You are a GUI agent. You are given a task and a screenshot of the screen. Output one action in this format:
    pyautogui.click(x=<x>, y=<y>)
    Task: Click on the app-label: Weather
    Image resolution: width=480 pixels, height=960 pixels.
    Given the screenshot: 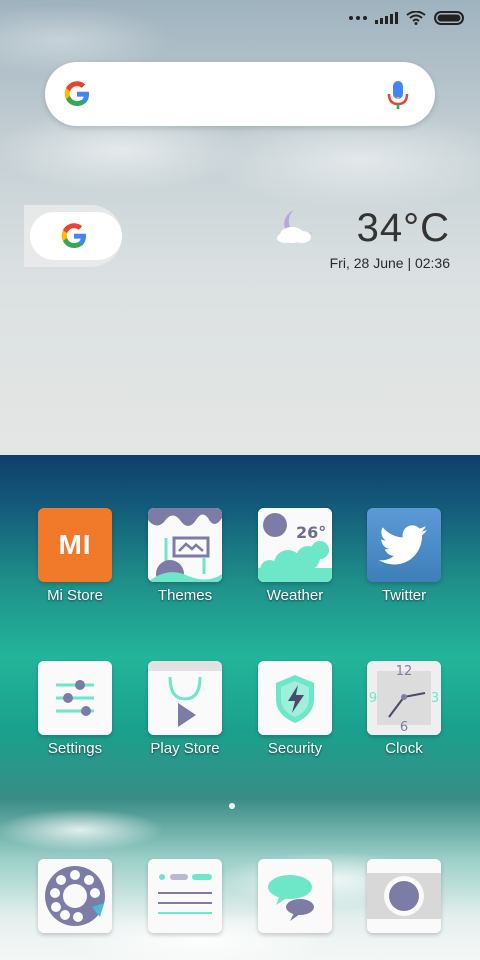 What is the action you would take?
    pyautogui.click(x=295, y=595)
    